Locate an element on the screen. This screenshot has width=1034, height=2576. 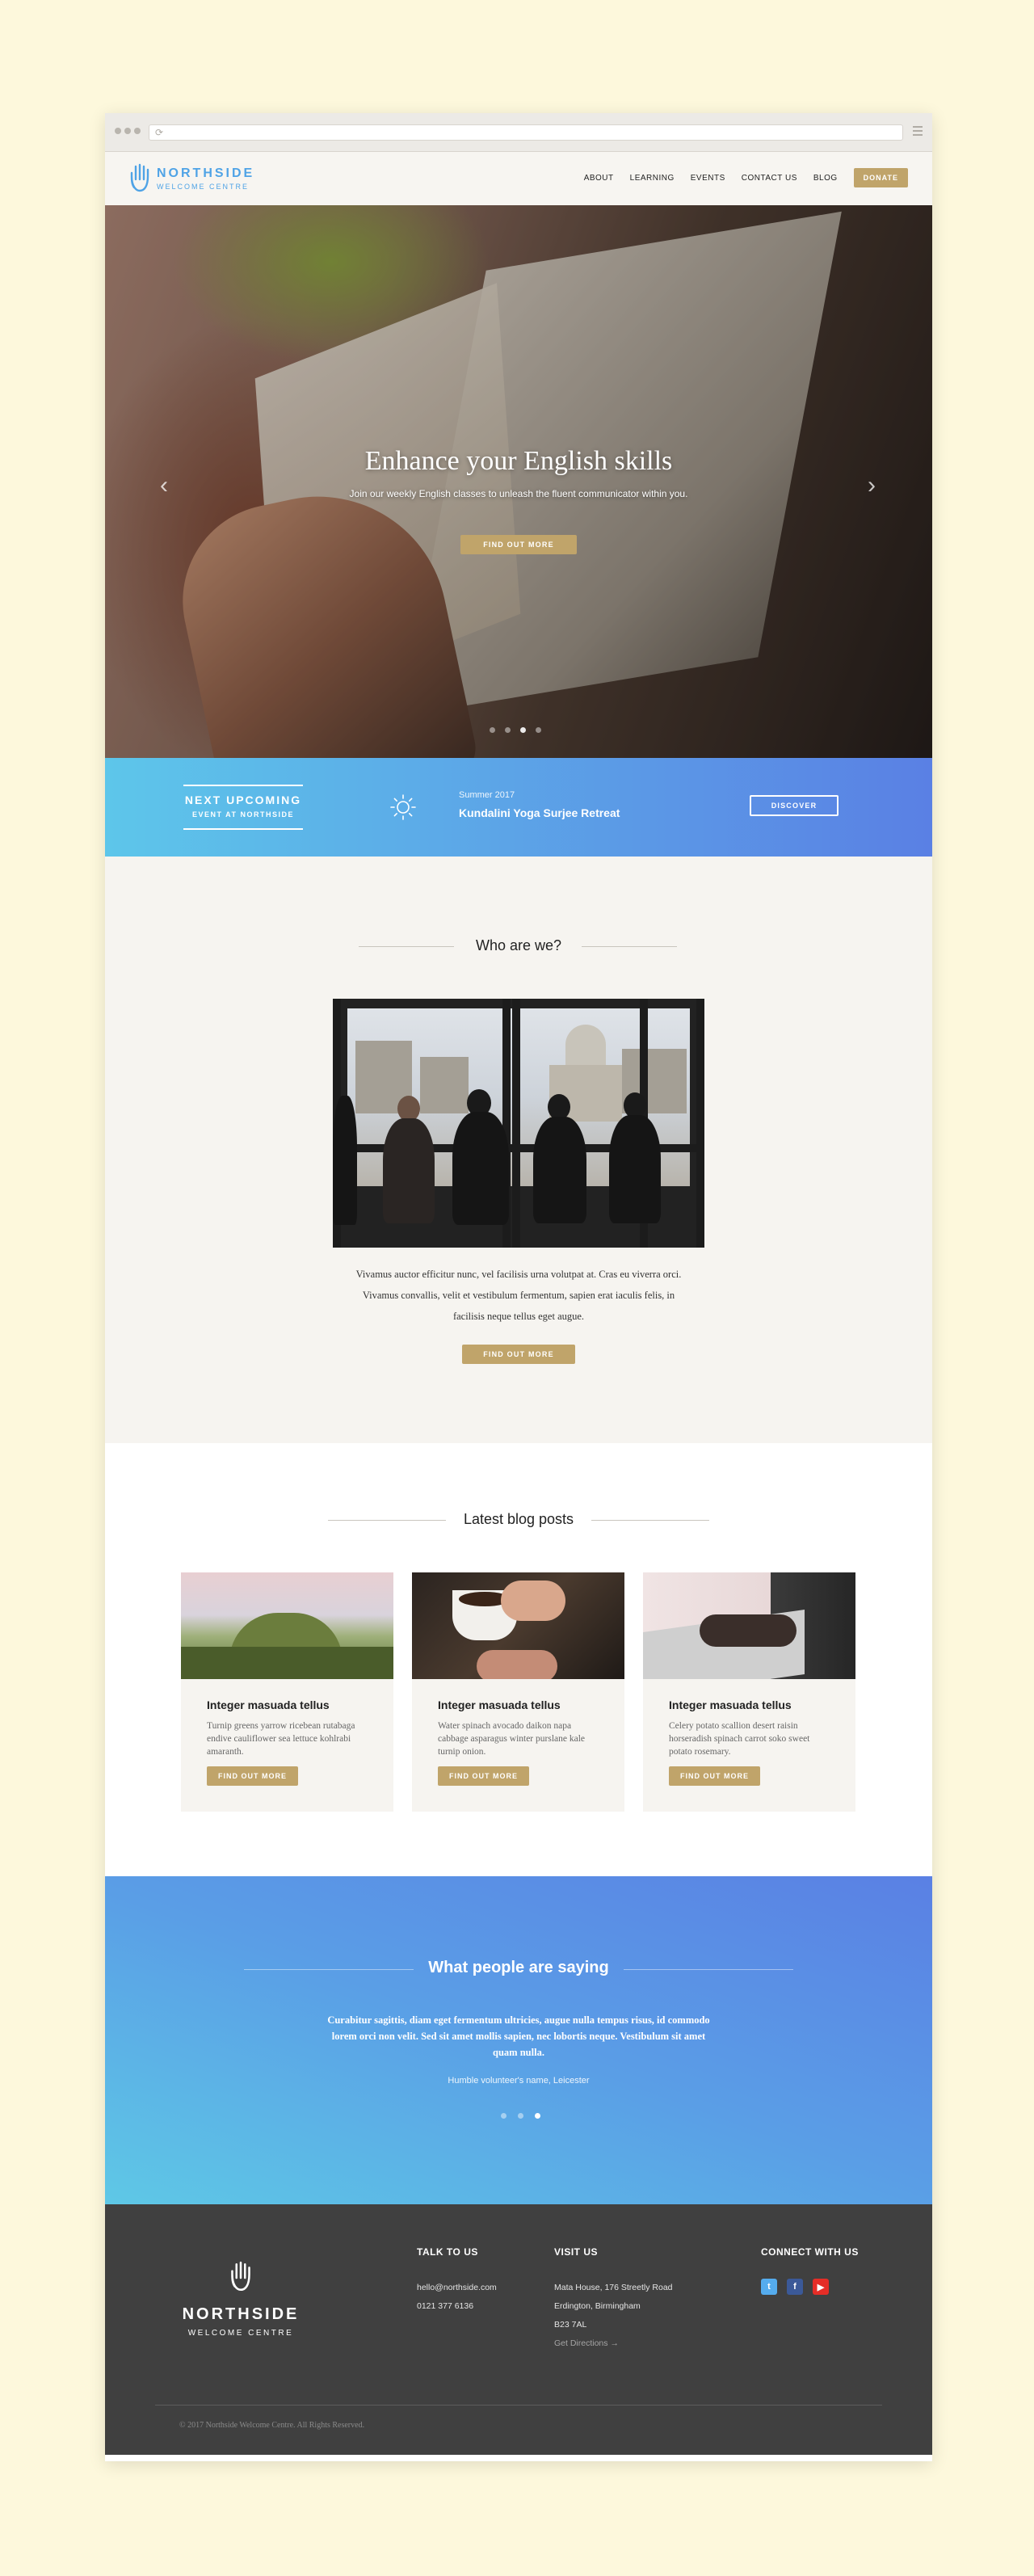
browser-menu-icon is located at coordinates (918, 132).